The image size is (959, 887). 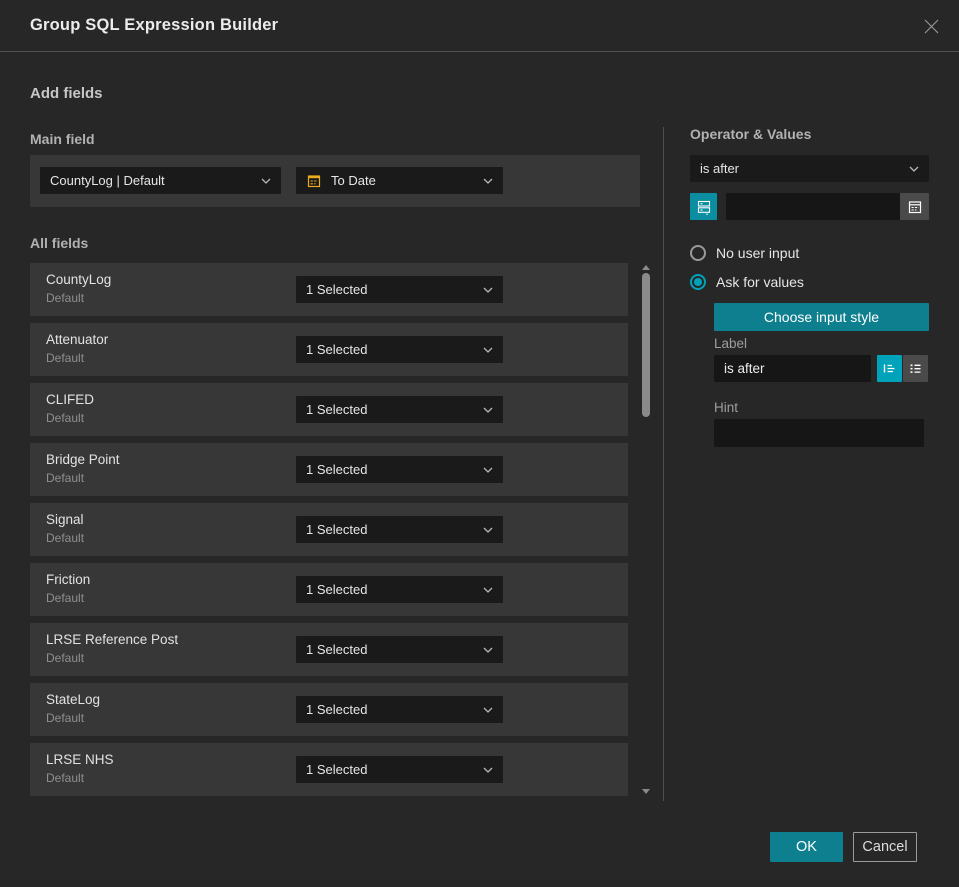 I want to click on single-value-style-button, so click(x=889, y=368).